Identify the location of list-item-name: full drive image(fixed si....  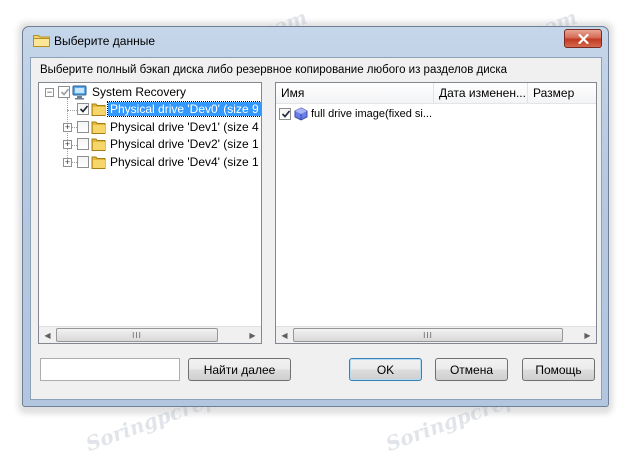
(372, 114).